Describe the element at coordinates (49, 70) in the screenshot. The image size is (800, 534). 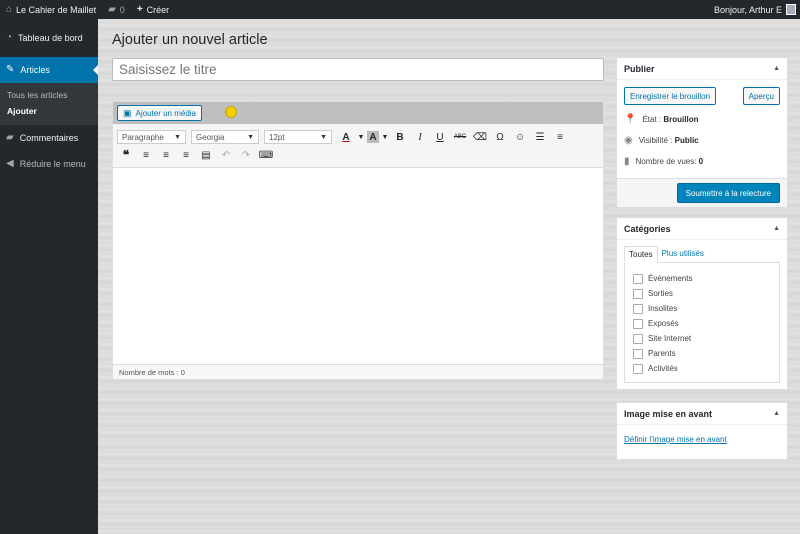
I see `menu-item-posts: ✎ Articles` at that location.